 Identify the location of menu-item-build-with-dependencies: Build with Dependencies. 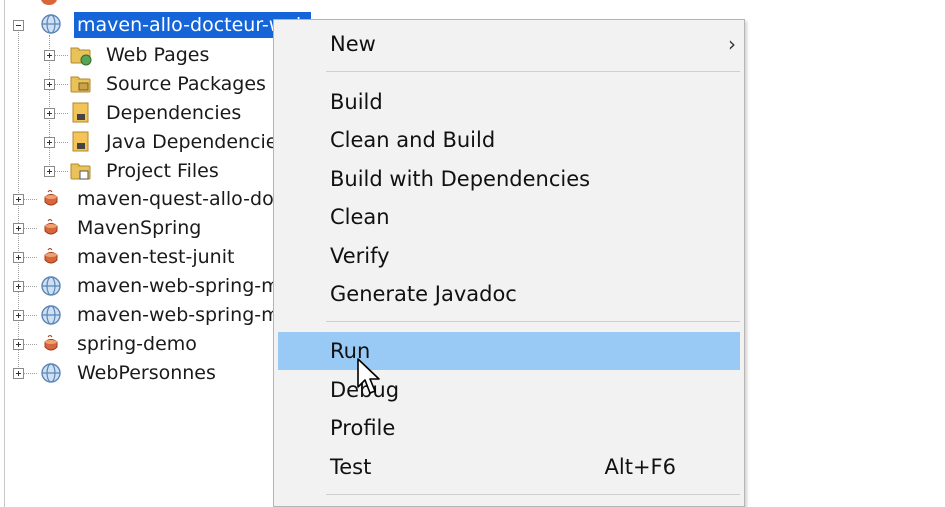
(509, 179).